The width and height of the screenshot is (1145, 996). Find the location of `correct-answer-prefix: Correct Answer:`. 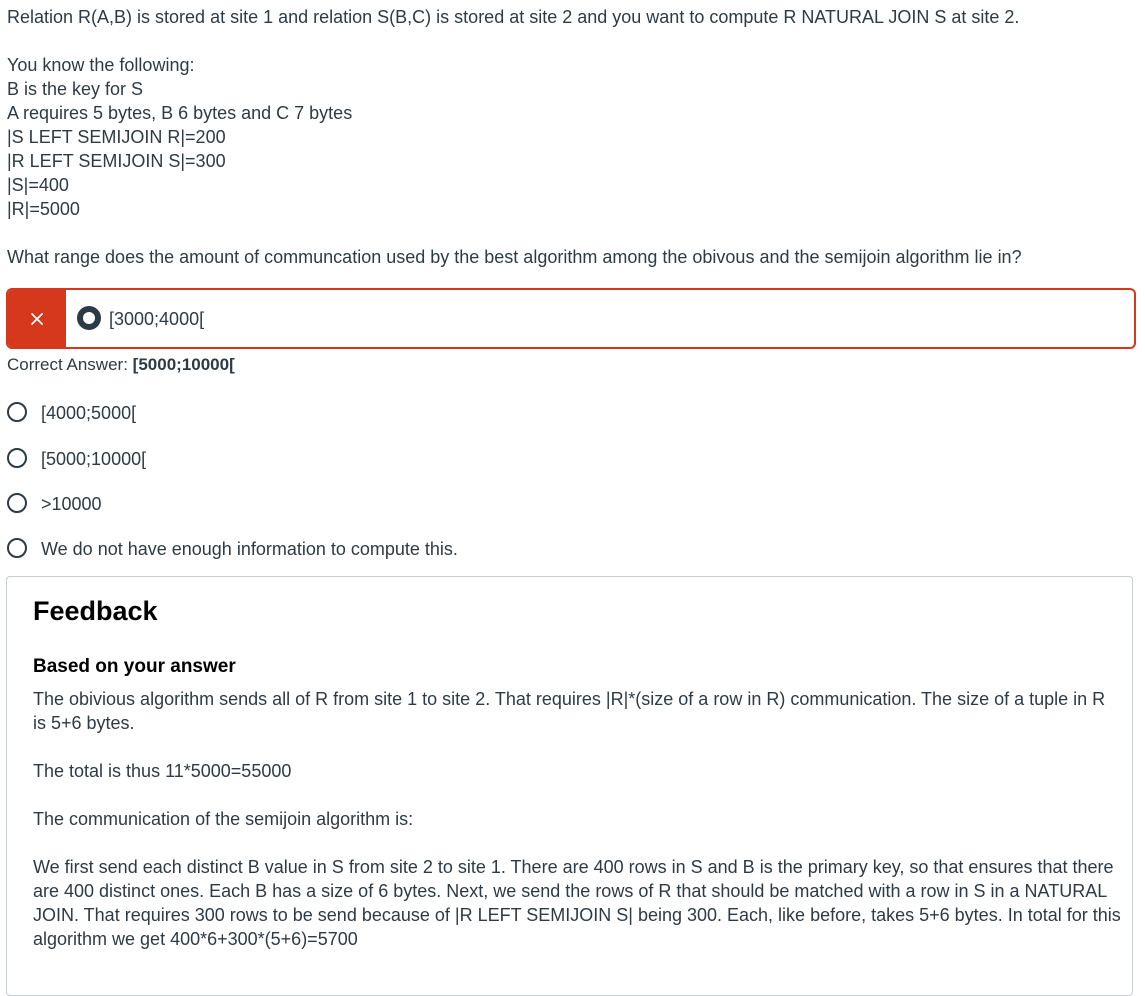

correct-answer-prefix: Correct Answer: is located at coordinates (67, 364).